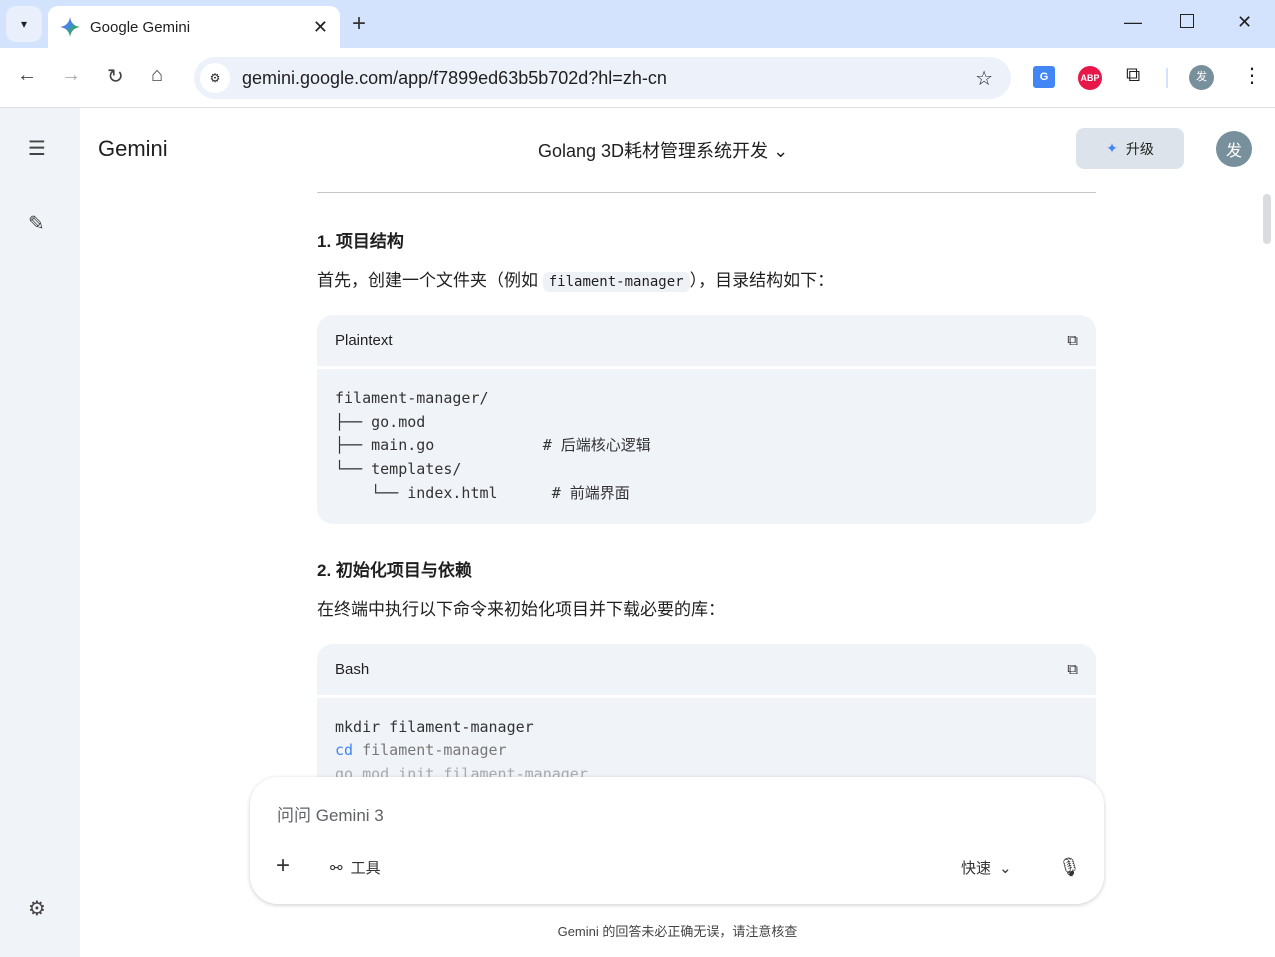 Image resolution: width=1275 pixels, height=957 pixels. Describe the element at coordinates (1112, 148) in the screenshot. I see `sparkle-icon: ✦` at that location.